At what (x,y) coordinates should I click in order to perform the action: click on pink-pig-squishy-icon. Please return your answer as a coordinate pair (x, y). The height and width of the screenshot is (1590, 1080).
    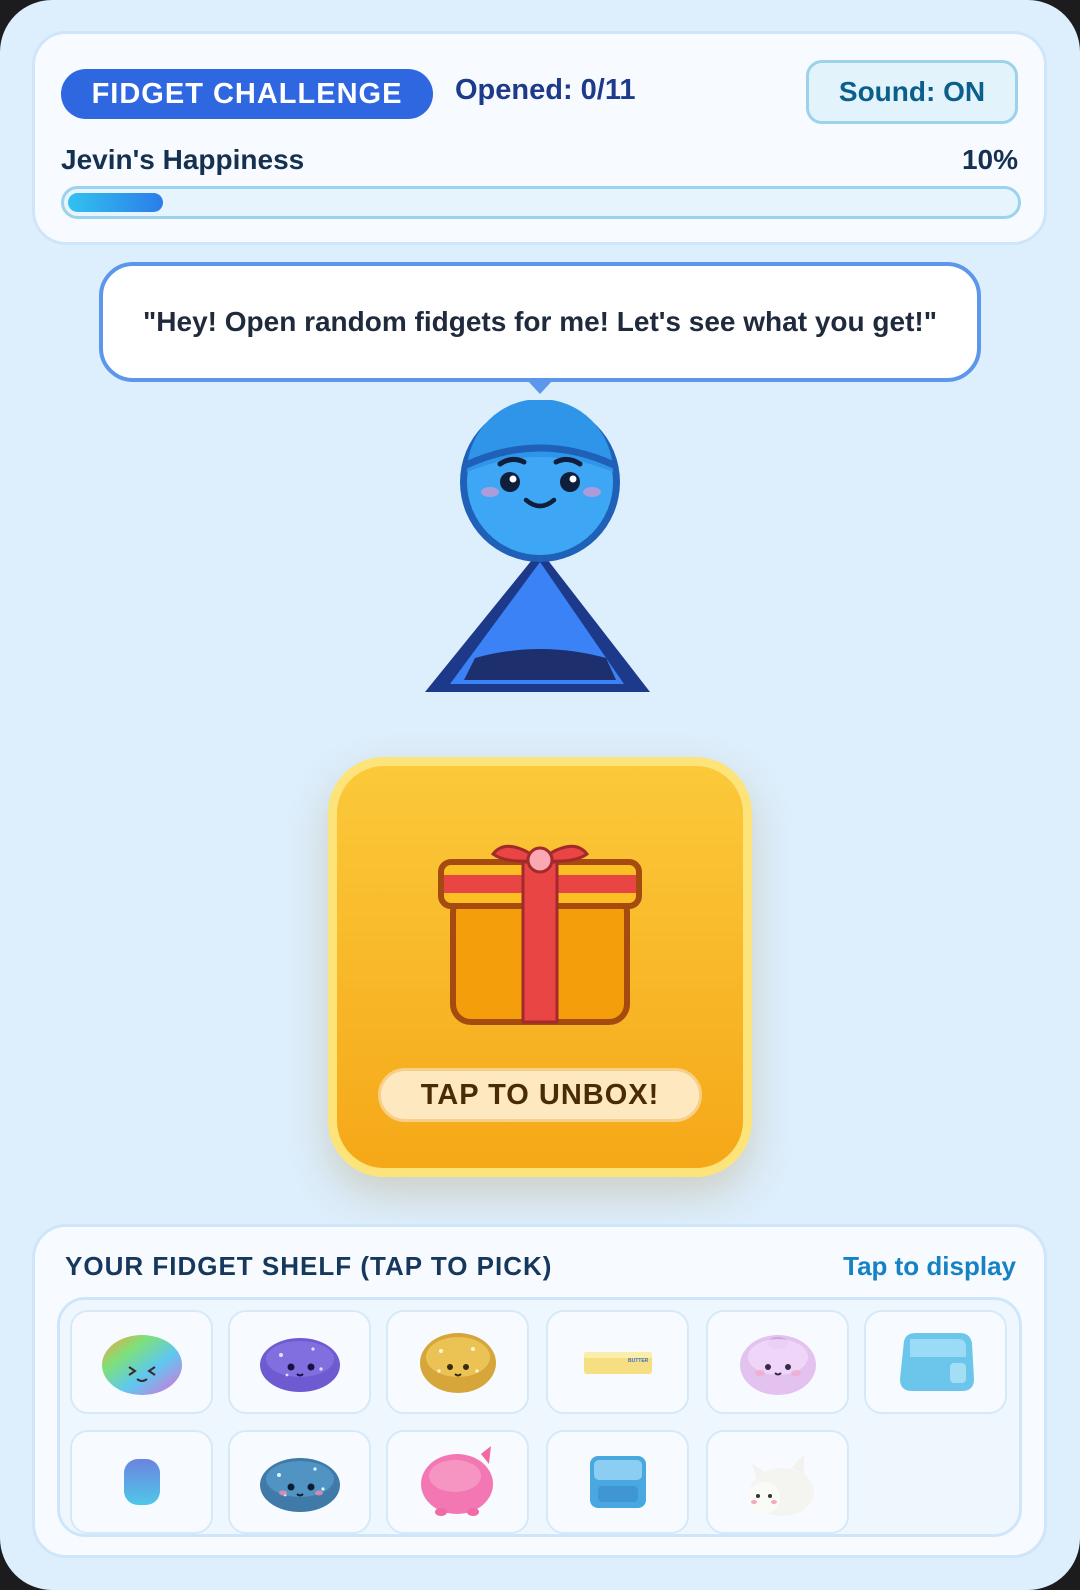
    Looking at the image, I should click on (456, 1481).